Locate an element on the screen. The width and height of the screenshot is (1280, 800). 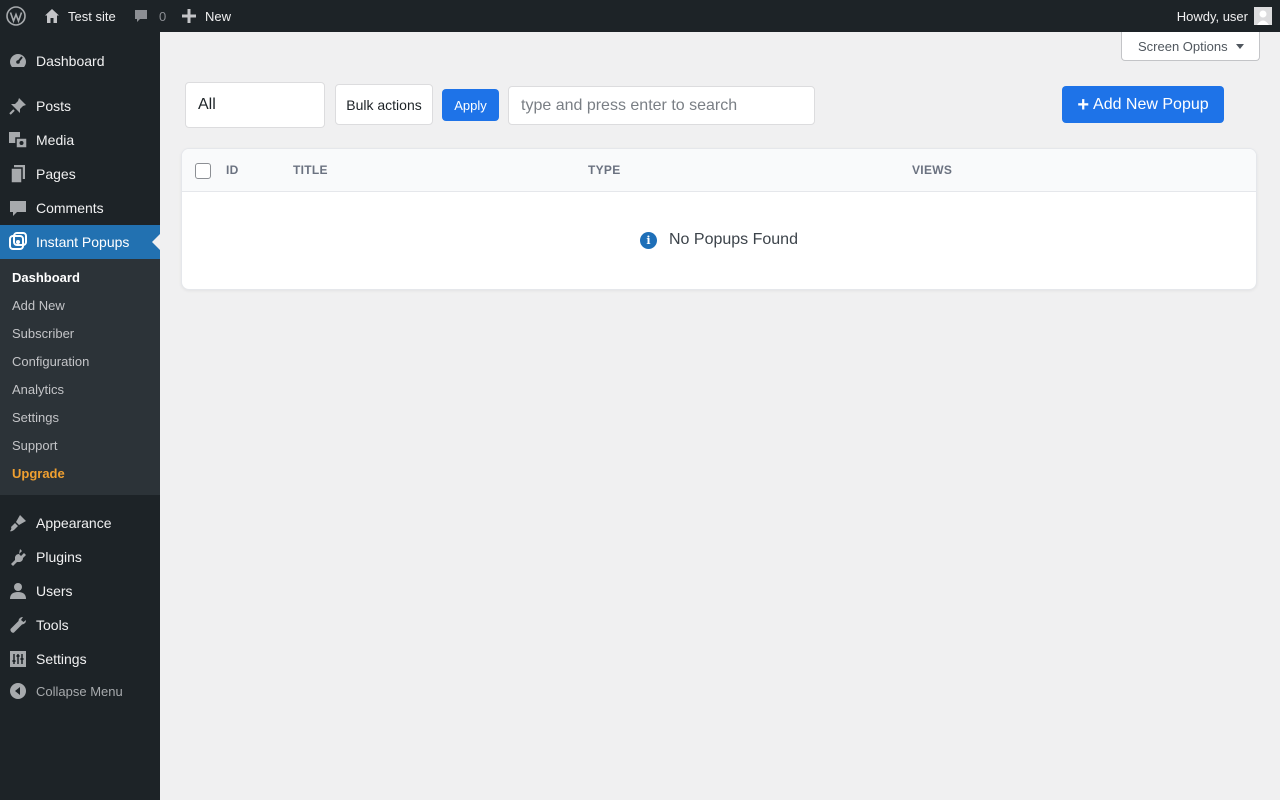
empty-state: i No Popups Found is located at coordinates (719, 240).